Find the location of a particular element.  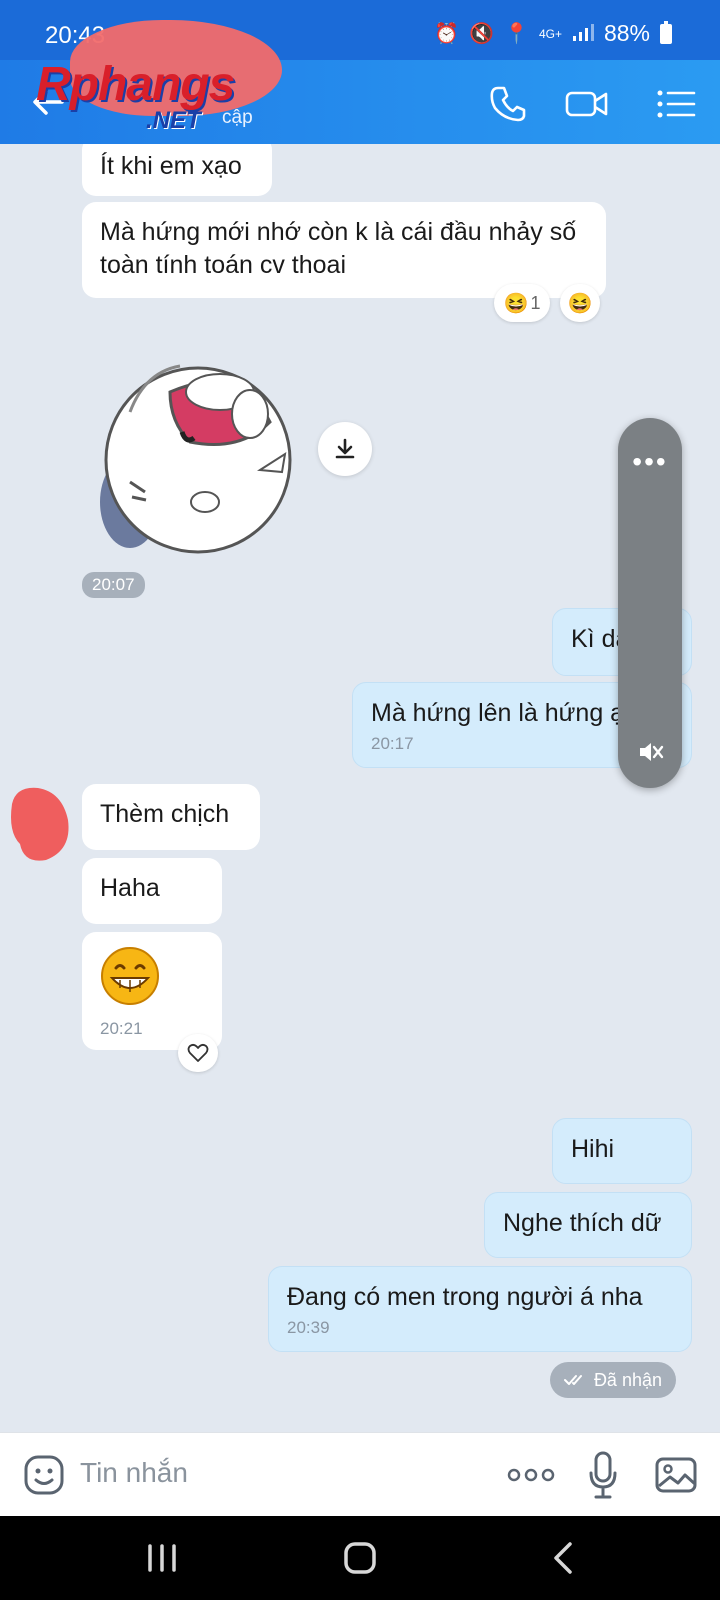

delivery-status-text: Đã nhận is located at coordinates (627, 1379).